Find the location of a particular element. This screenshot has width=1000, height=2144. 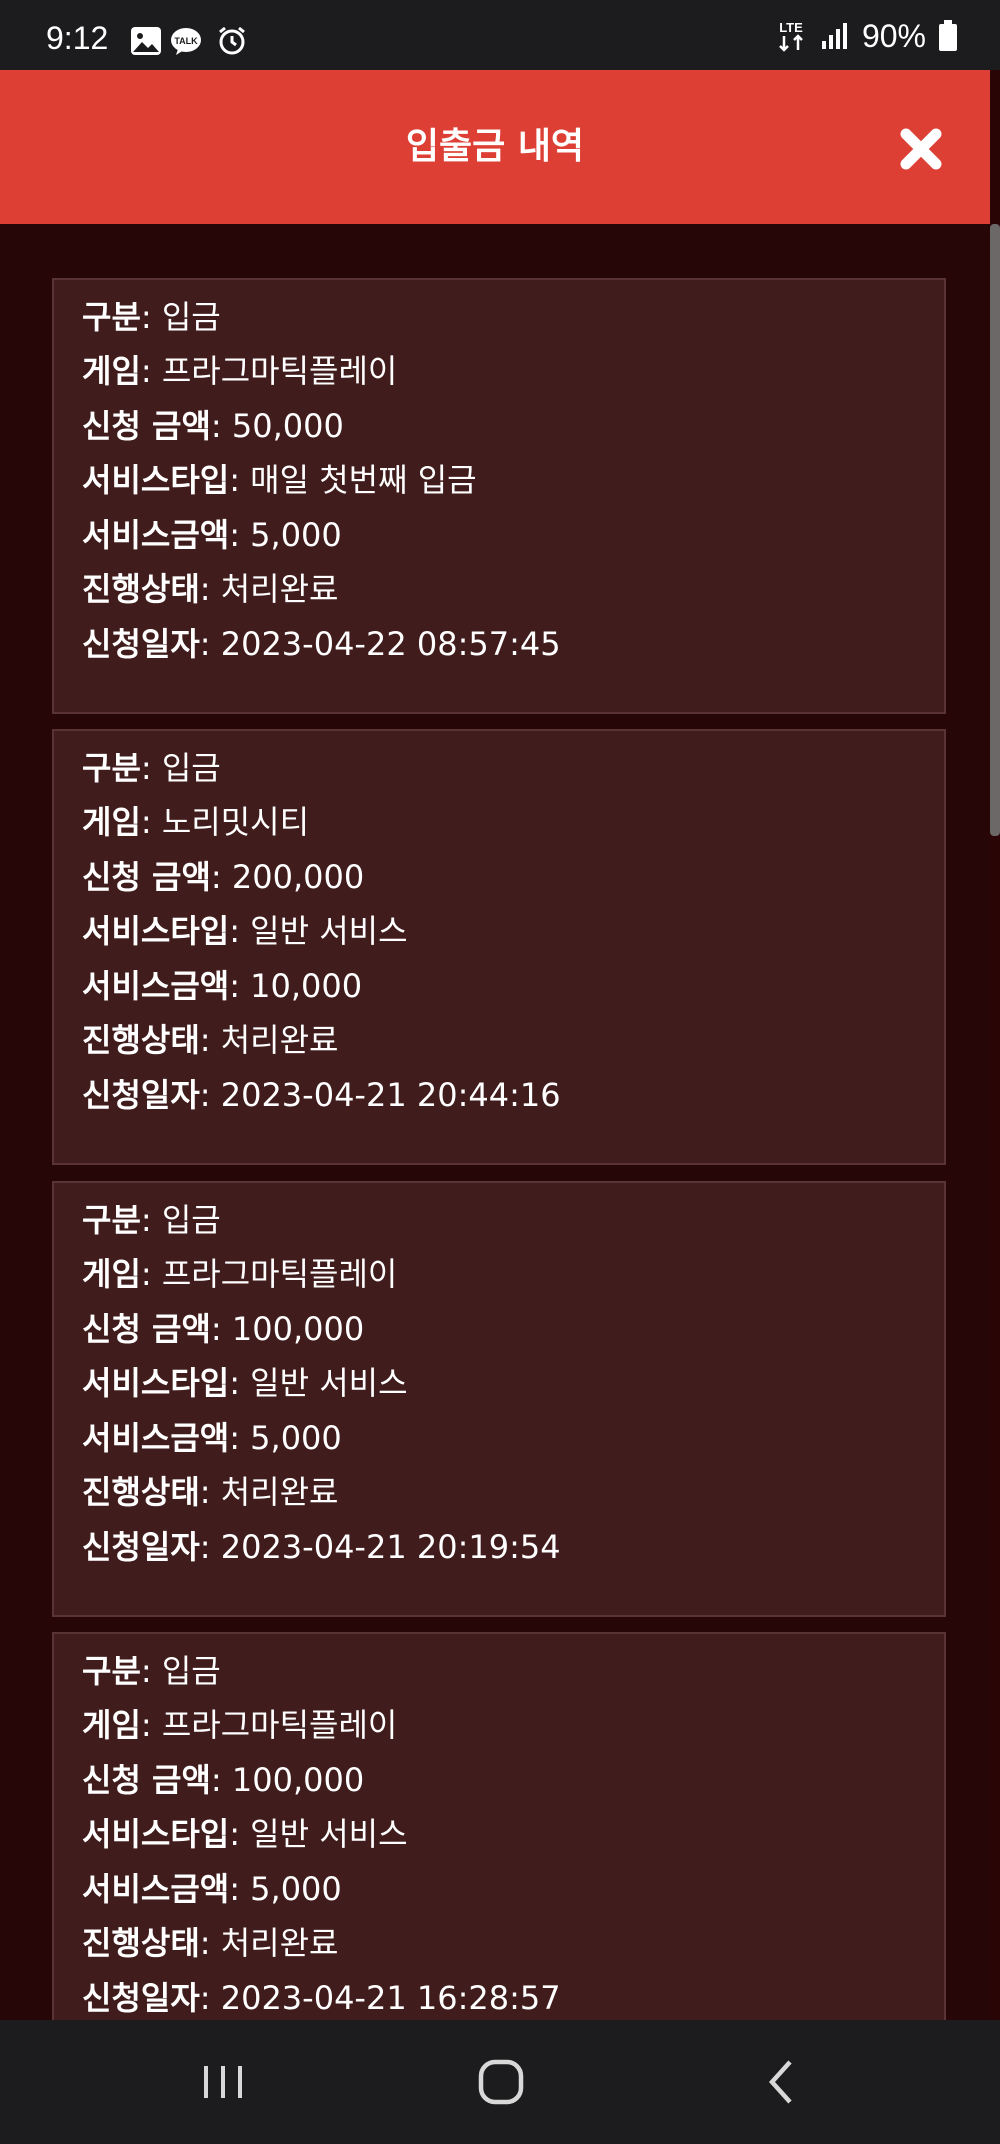

home-icon is located at coordinates (501, 2082).